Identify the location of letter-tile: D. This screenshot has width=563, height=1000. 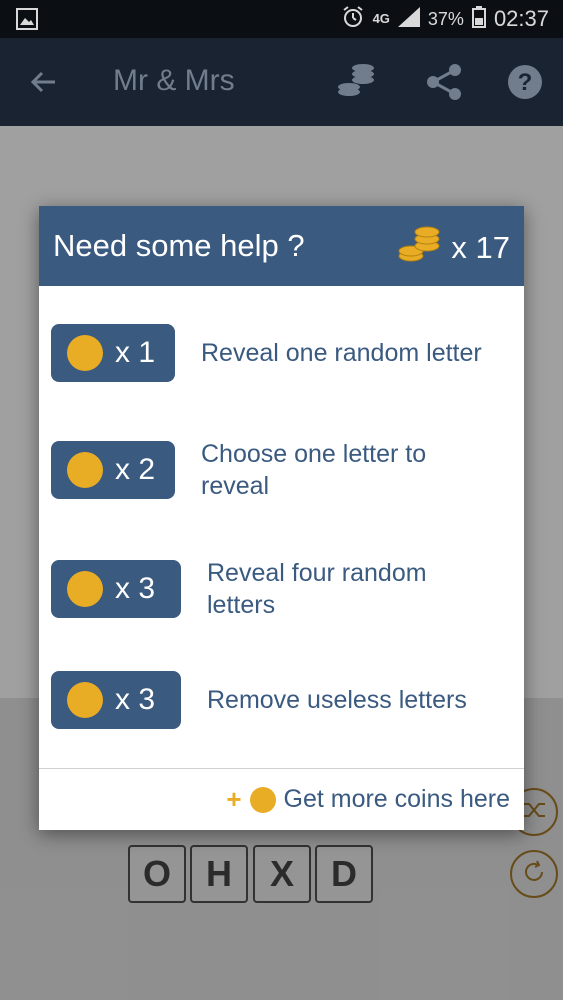
(344, 874).